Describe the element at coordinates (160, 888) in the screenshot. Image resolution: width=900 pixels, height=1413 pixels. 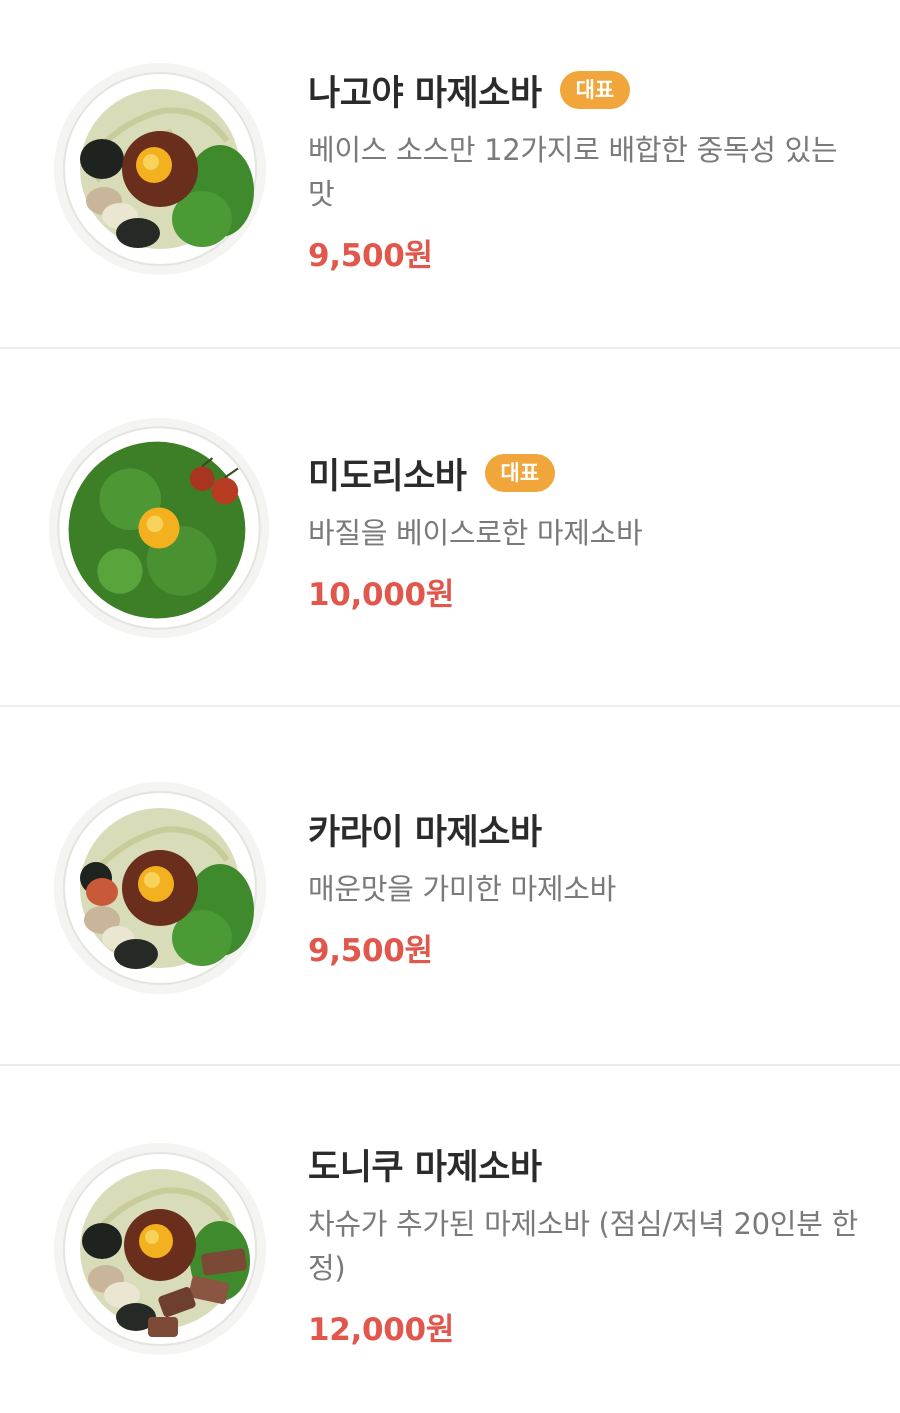
I see `karai-mazesoba-bowl-image` at that location.